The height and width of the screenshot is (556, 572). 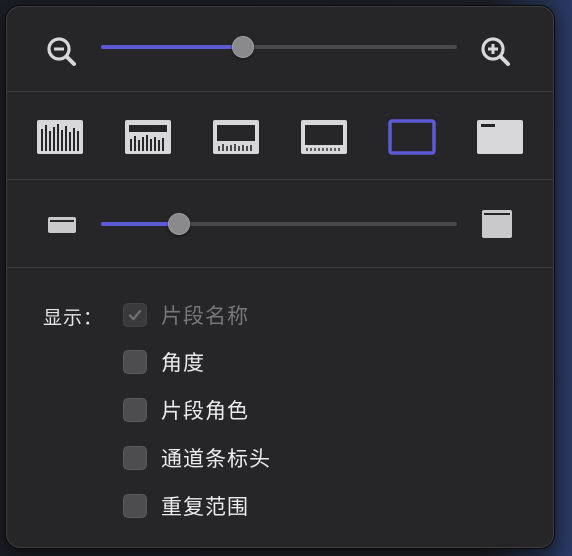 I want to click on duplicate-ranges-checkbox, so click(x=135, y=506).